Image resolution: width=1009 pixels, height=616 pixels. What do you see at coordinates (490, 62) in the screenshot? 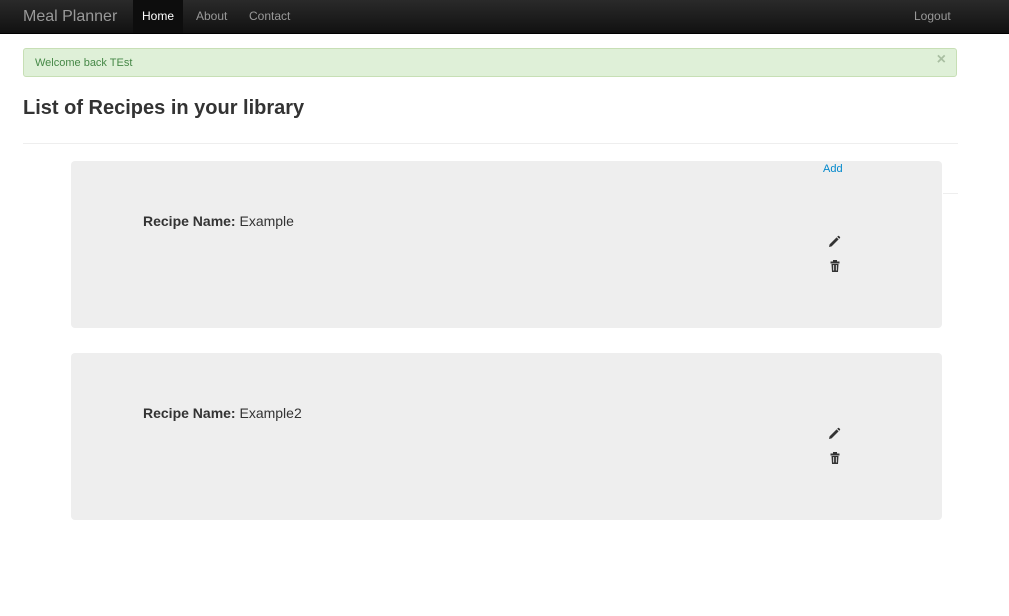
I see `welcome-alert: Welcome back TEst ×` at bounding box center [490, 62].